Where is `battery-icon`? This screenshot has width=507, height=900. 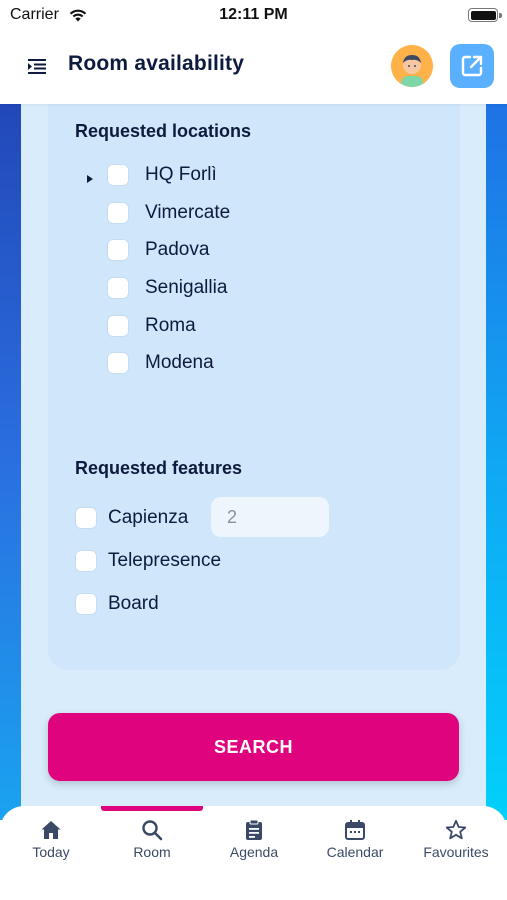 battery-icon is located at coordinates (485, 15).